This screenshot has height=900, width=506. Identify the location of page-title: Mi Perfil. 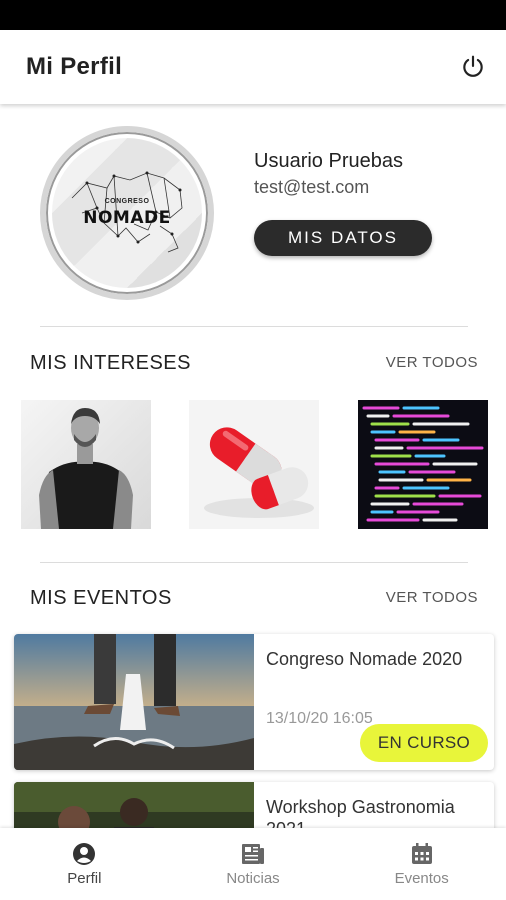
(74, 66).